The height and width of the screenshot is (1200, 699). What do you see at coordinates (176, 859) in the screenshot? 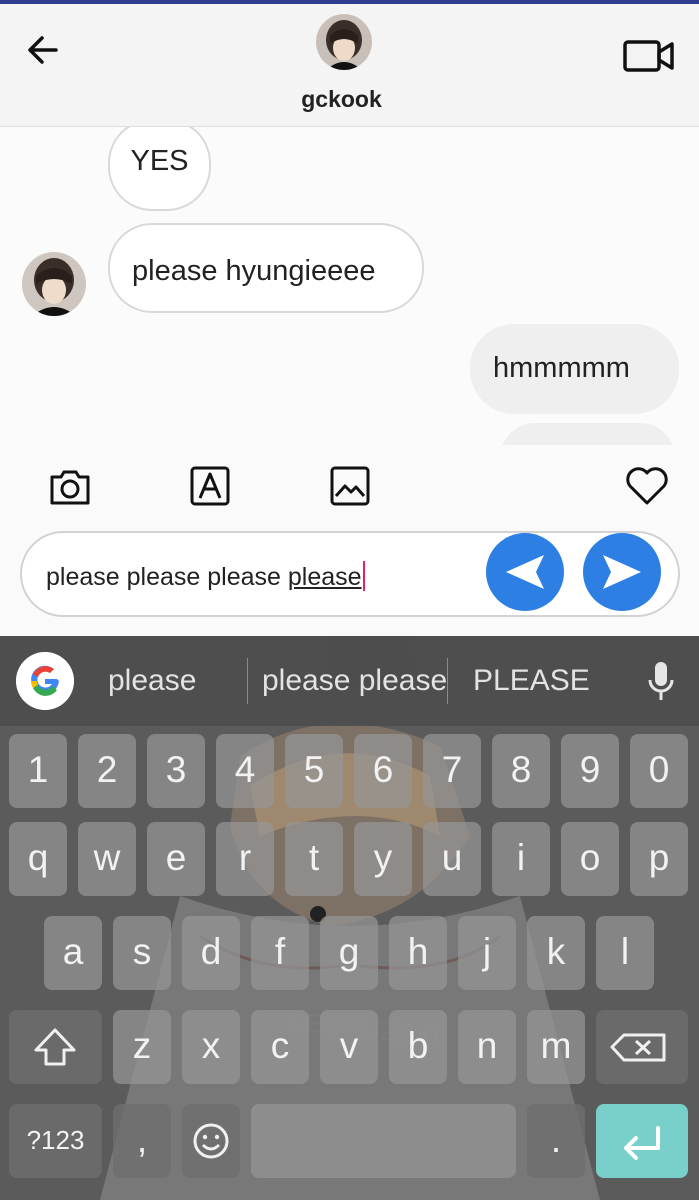
I see `key-e: e` at bounding box center [176, 859].